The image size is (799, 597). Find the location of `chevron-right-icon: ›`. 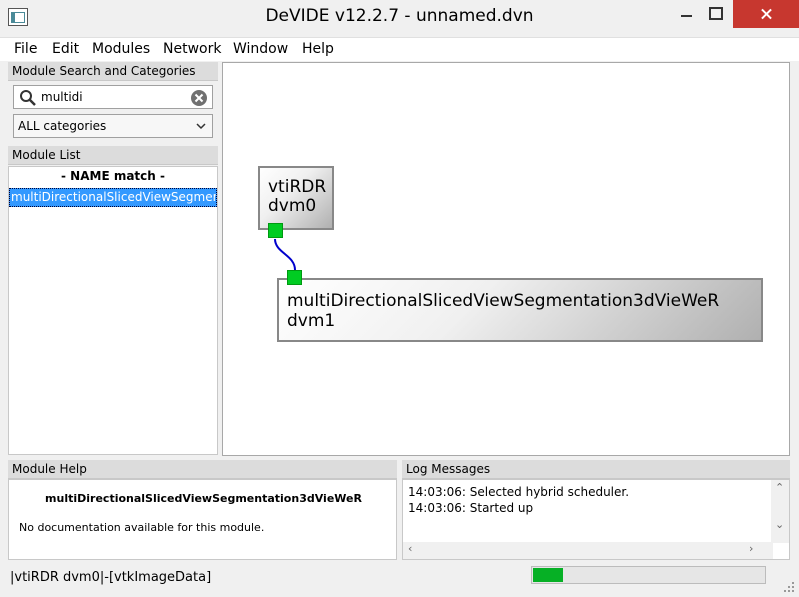

chevron-right-icon: › is located at coordinates (751, 548).